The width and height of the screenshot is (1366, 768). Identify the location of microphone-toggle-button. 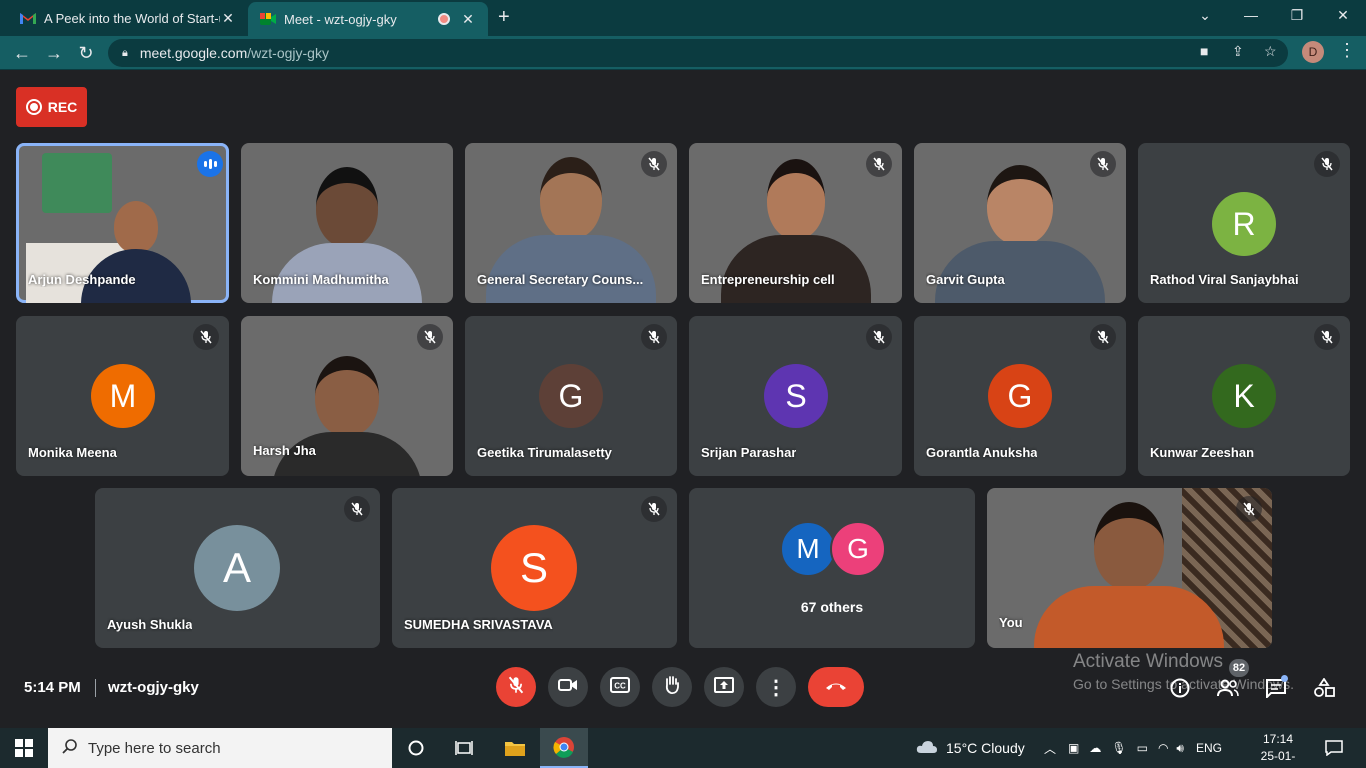
(516, 687).